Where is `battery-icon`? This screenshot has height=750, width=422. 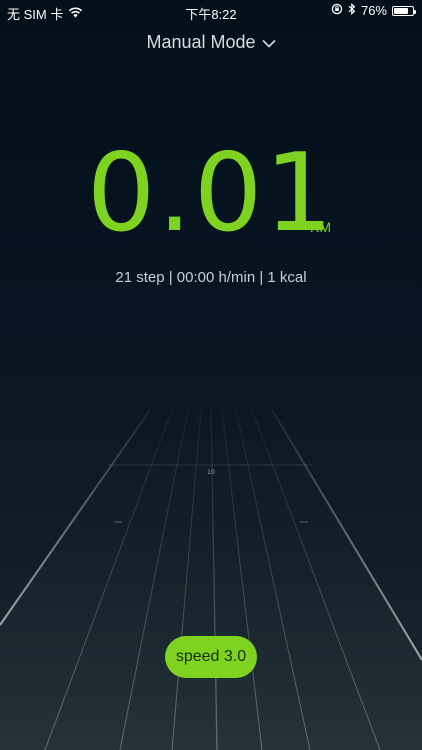
battery-icon is located at coordinates (404, 10).